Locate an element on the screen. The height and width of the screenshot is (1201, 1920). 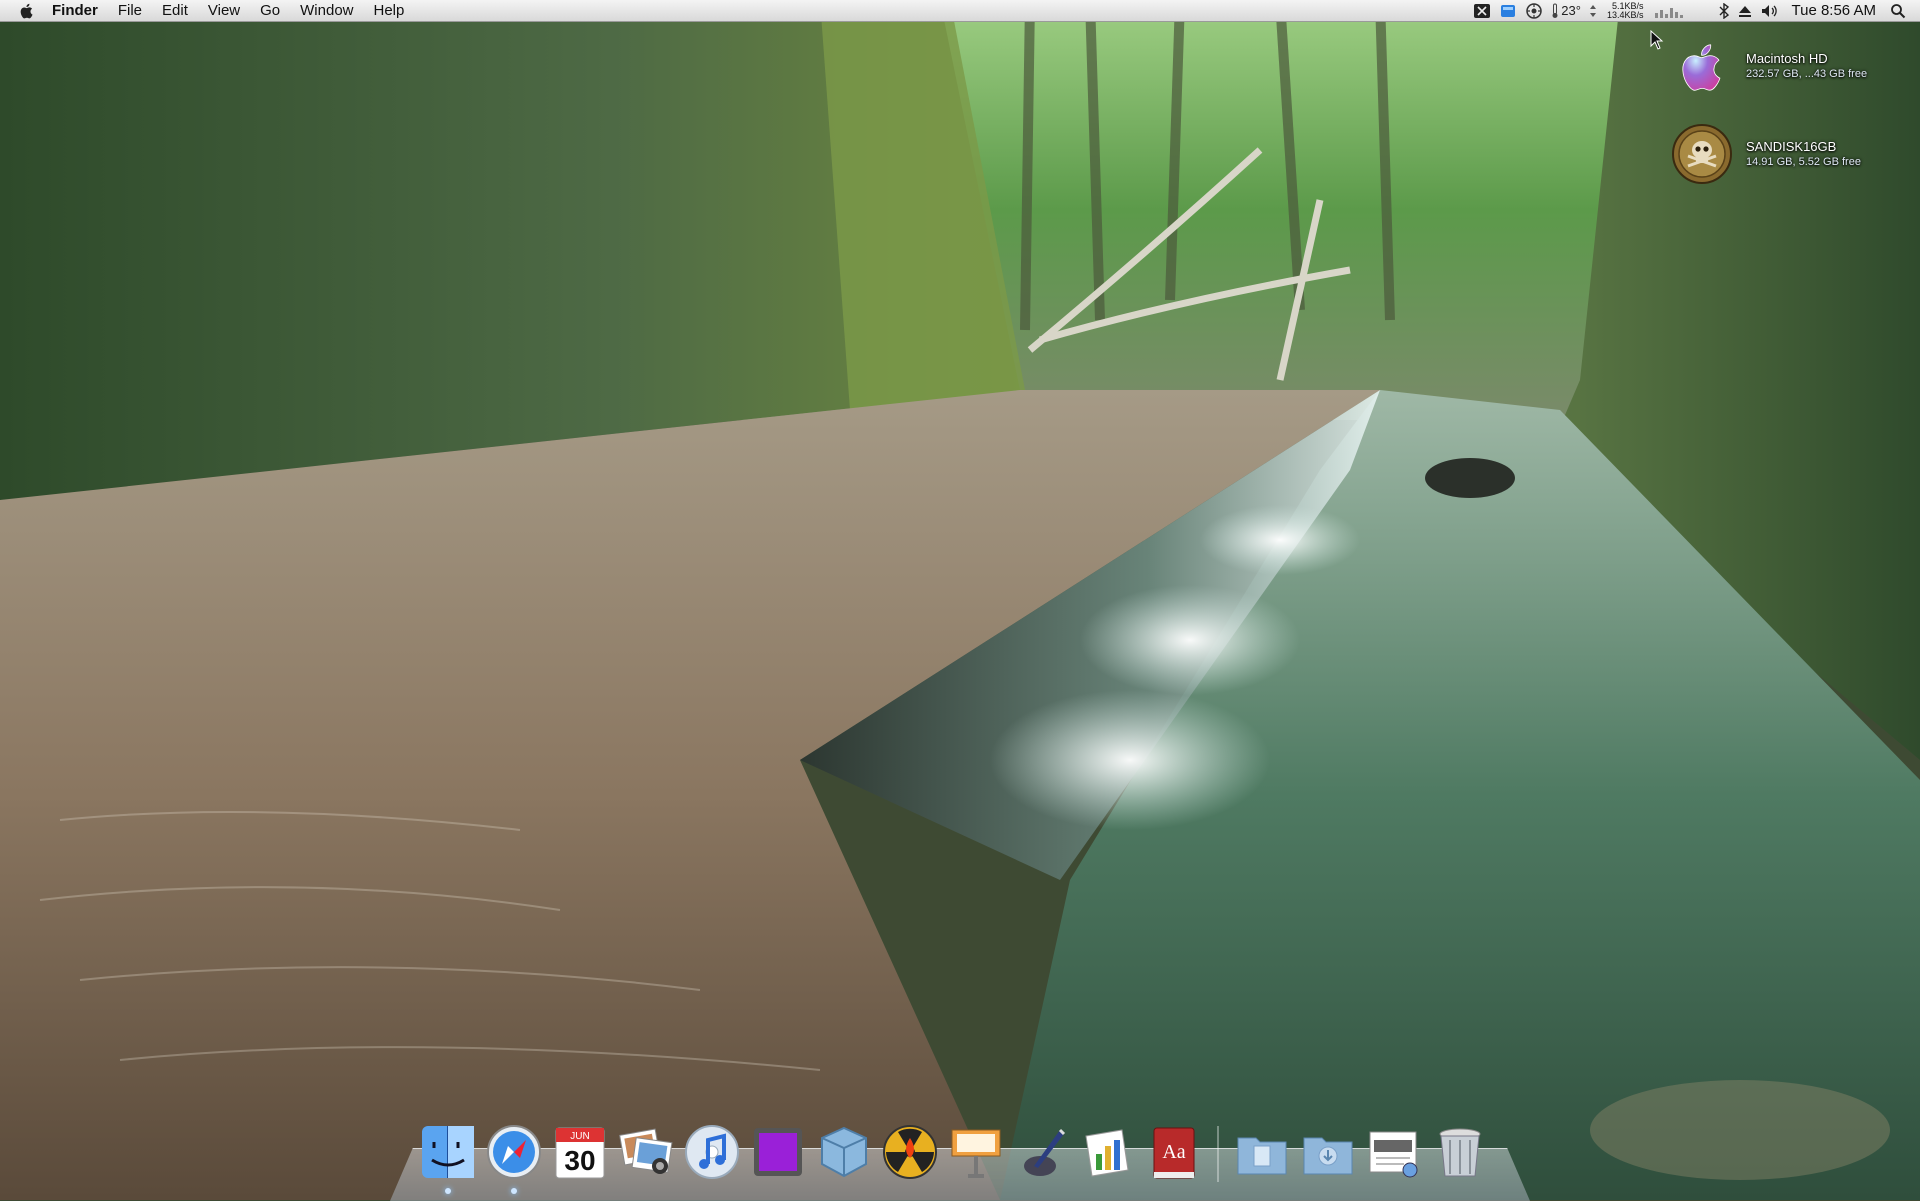
dock-stack-preview is located at coordinates (1394, 1154).